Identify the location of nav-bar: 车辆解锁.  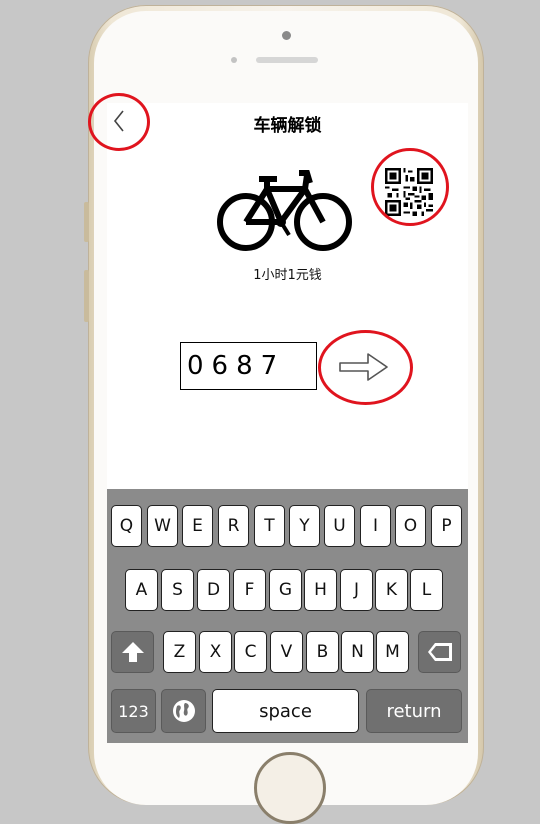
(287, 123).